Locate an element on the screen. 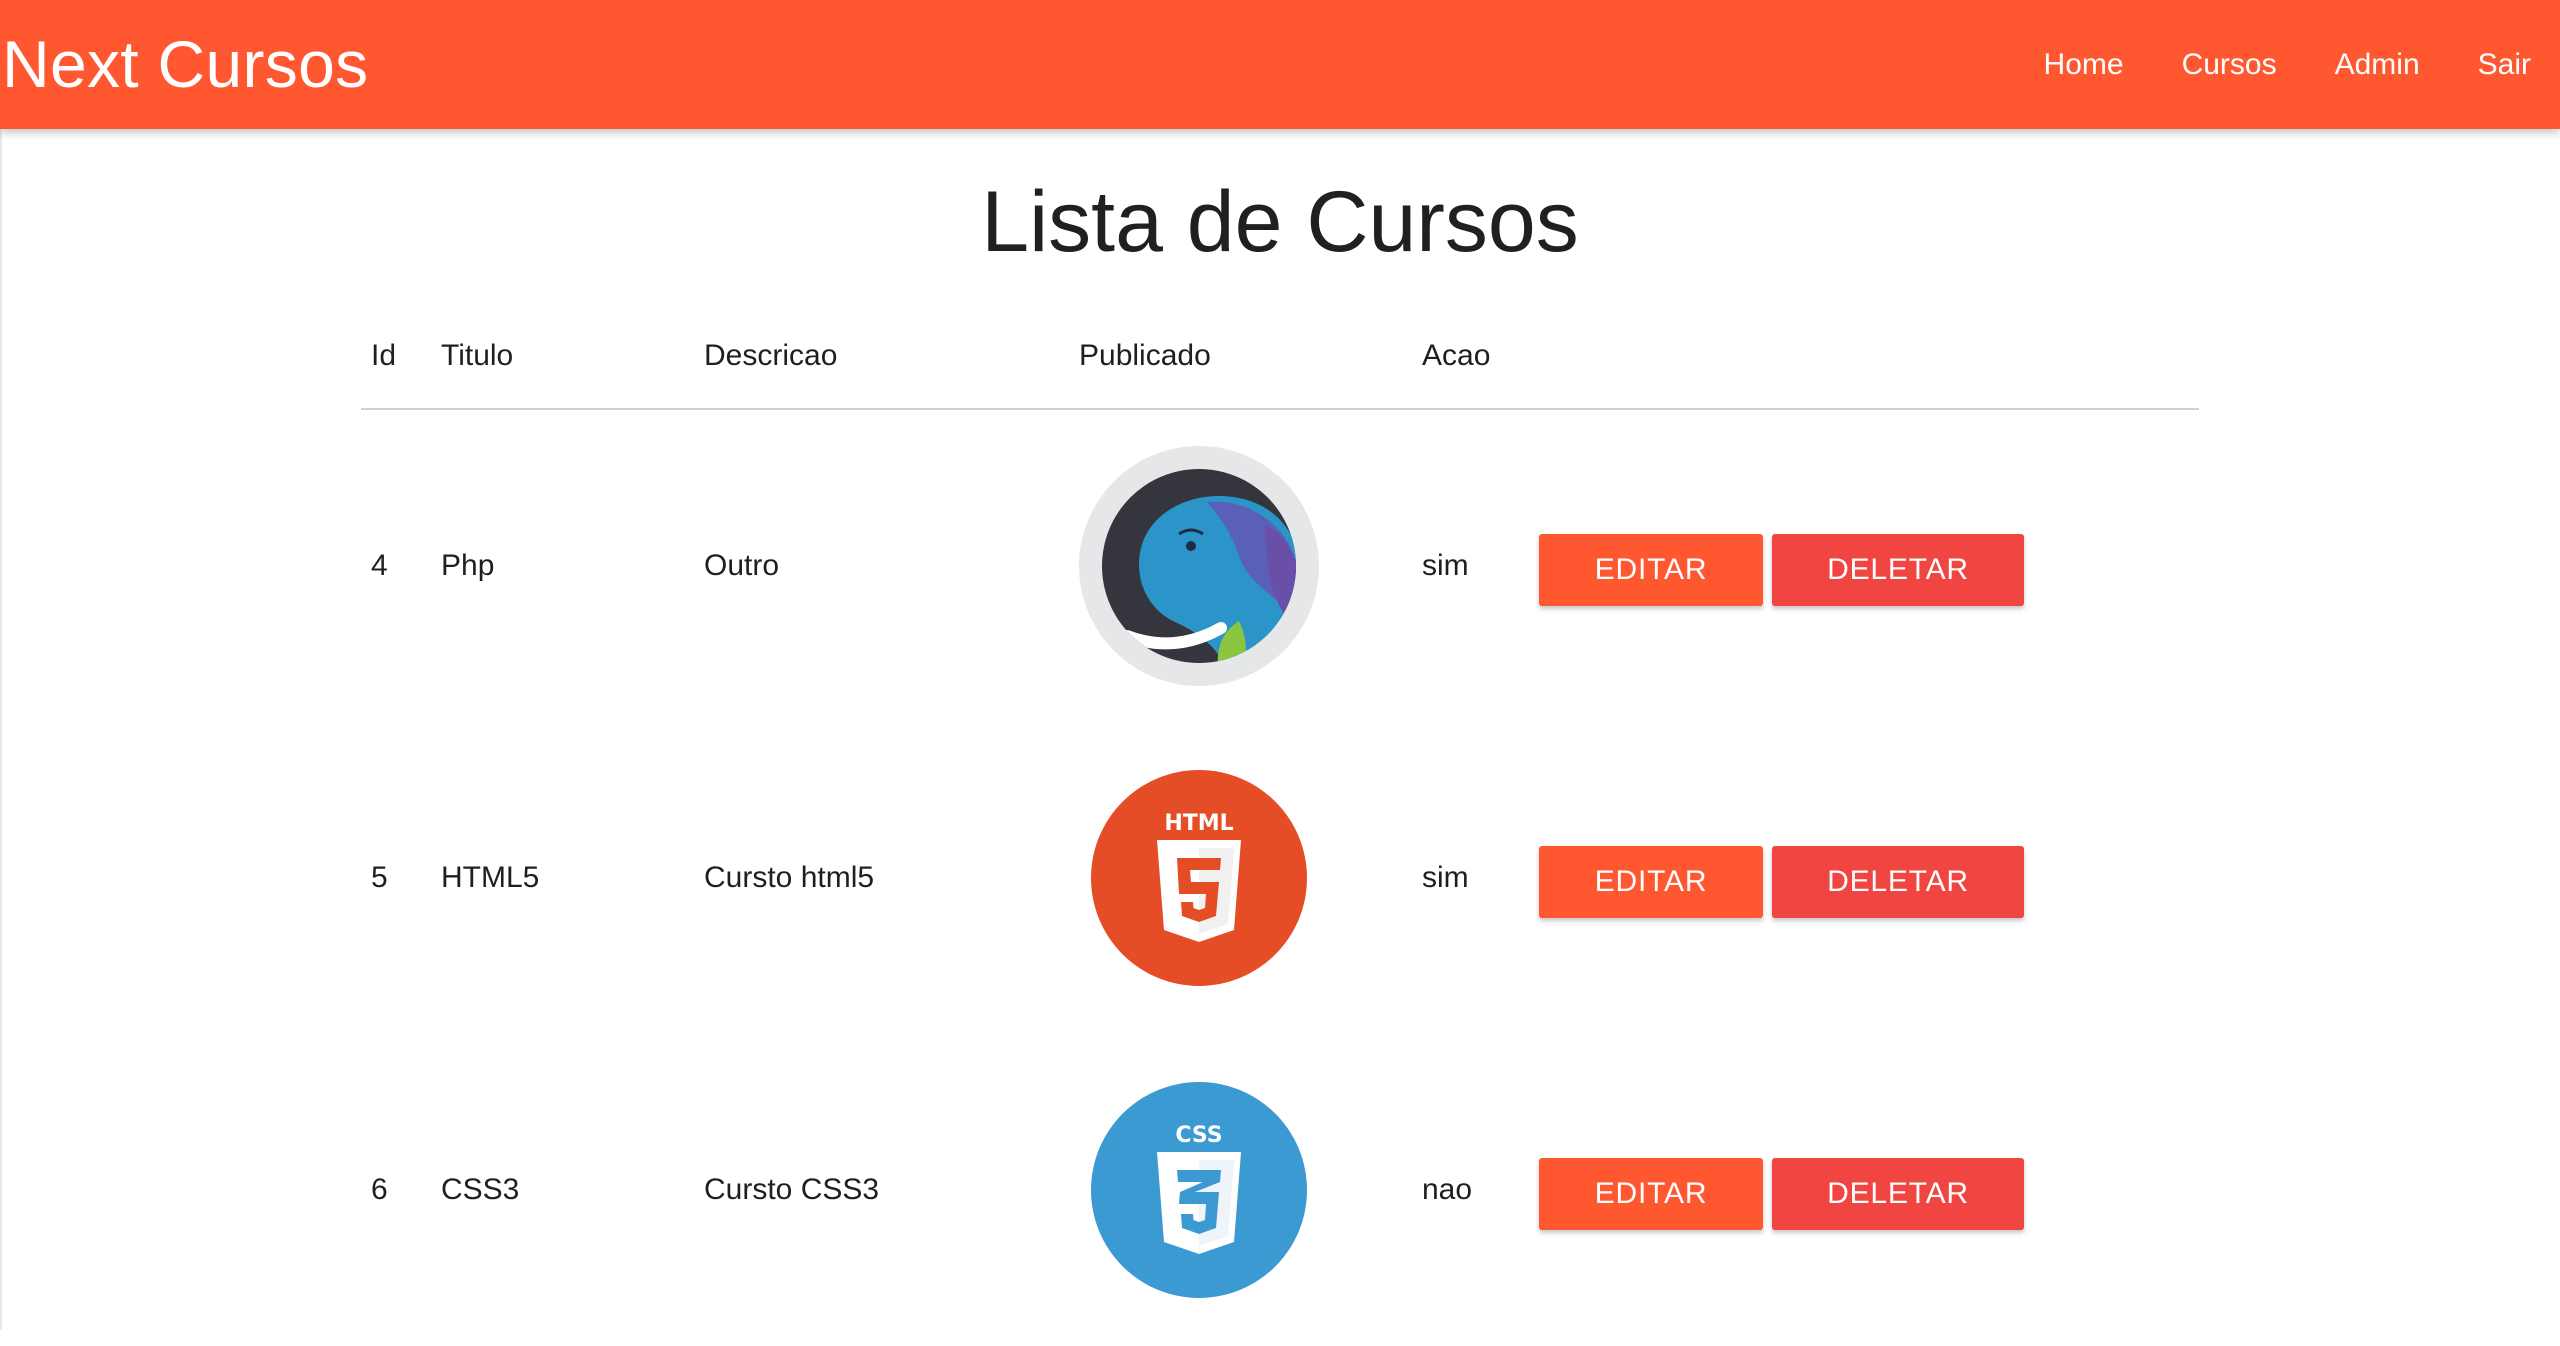 The width and height of the screenshot is (2560, 1346). top-navbar: Next Cursos Home Cursos Admin Sair is located at coordinates (1280, 64).